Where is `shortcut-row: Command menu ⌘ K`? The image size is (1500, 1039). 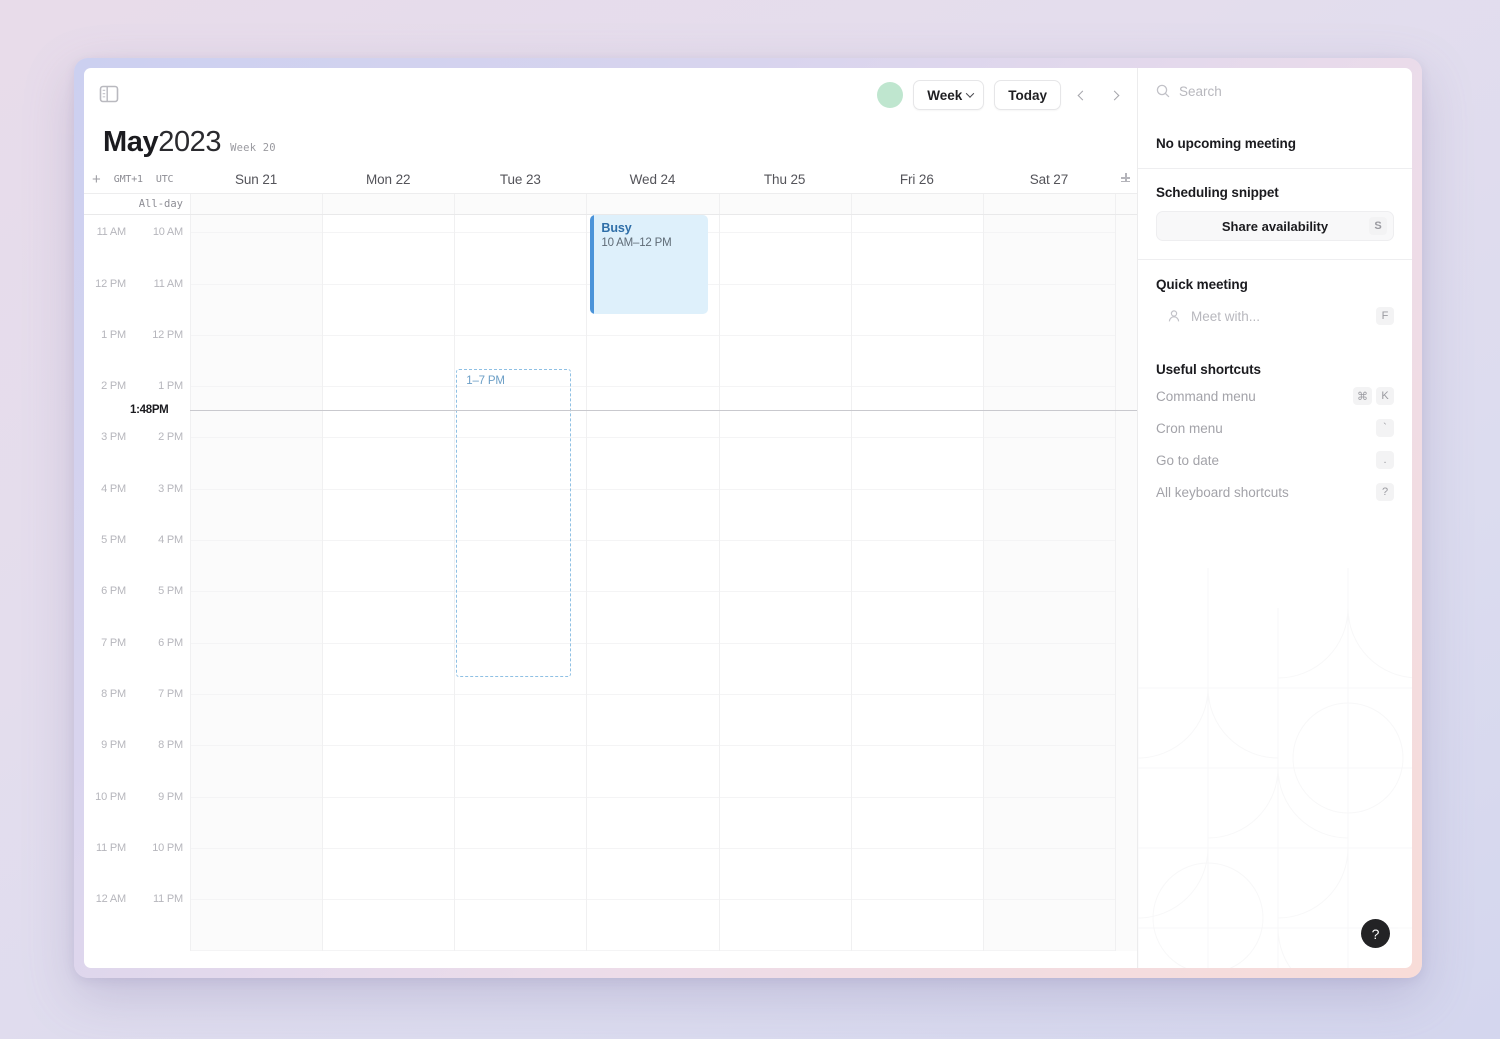
shortcut-row: Command menu ⌘ K is located at coordinates (1275, 396).